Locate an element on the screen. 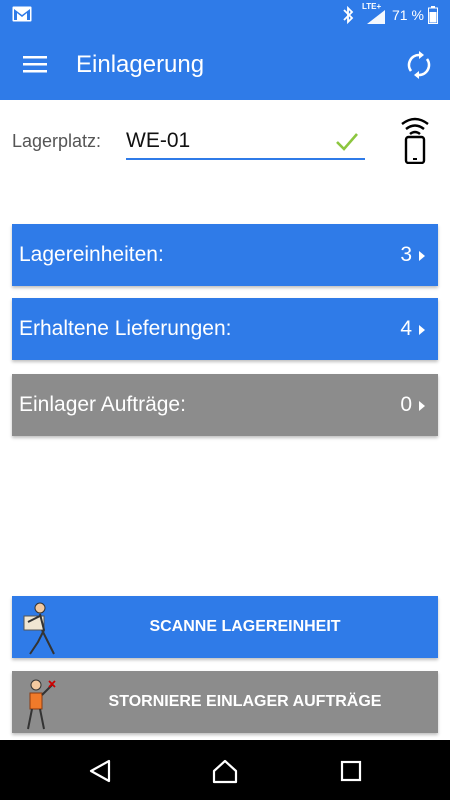 The image size is (450, 800). location-input is located at coordinates (226, 141).